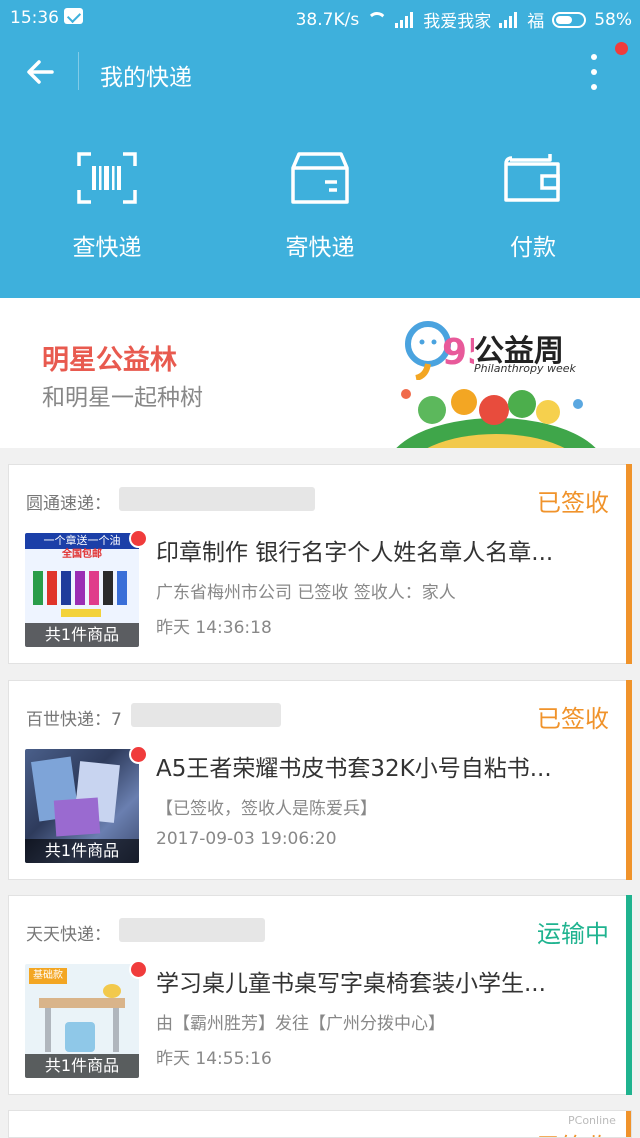  I want to click on logo-number: 95, so click(458, 352).